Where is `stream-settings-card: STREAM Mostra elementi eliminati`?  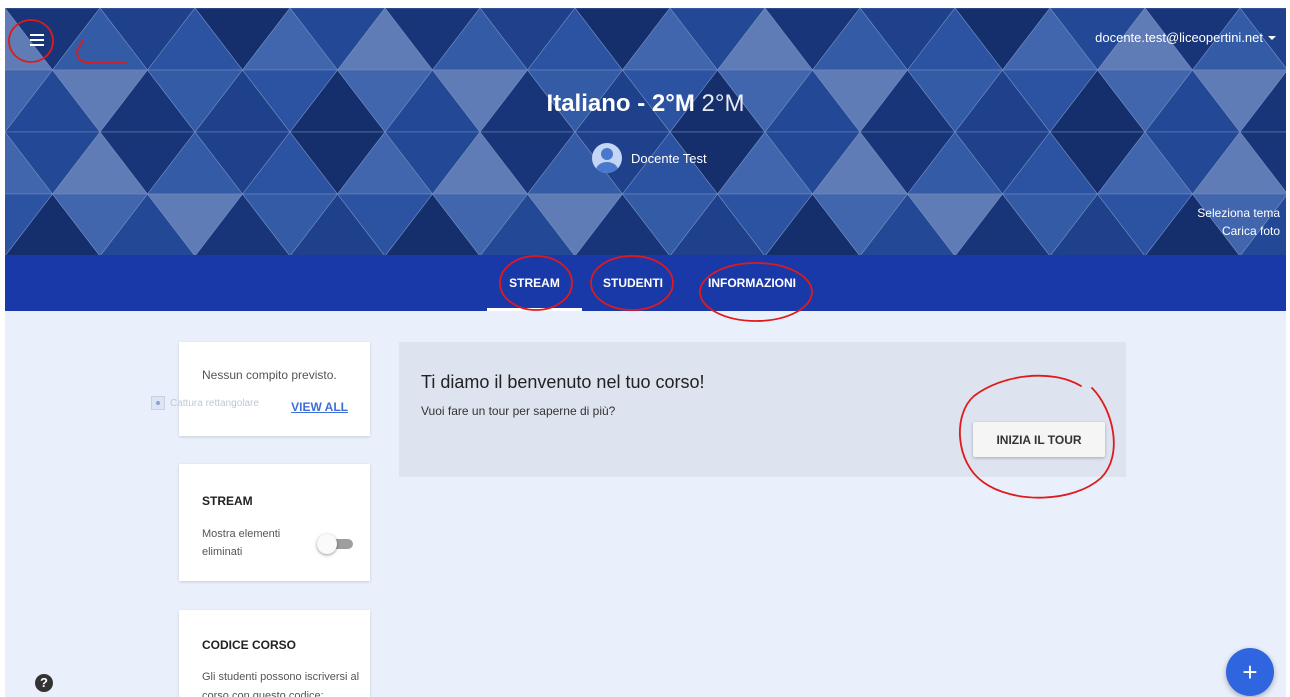 stream-settings-card: STREAM Mostra elementi eliminati is located at coordinates (274, 522).